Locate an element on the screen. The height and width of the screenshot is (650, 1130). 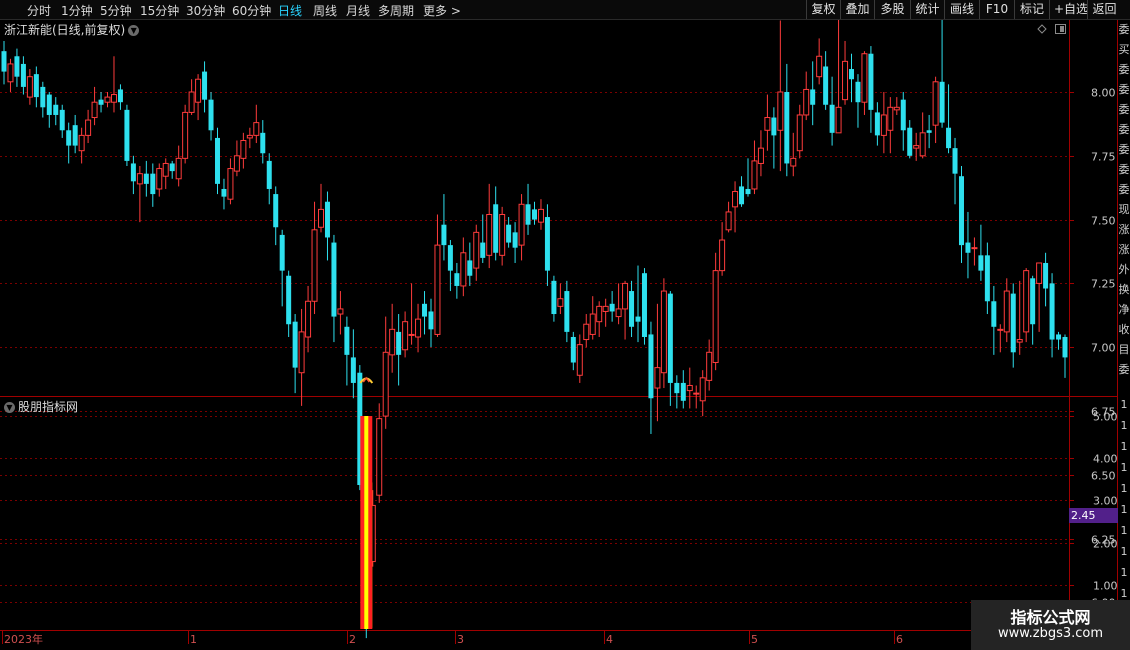
quote-panel-char: 净 is located at coordinates (1124, 309).